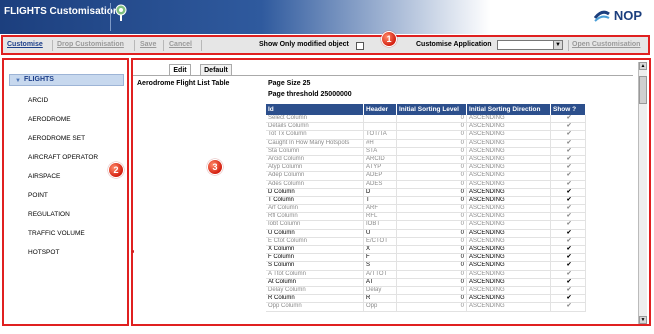  I want to click on table-row: Rfl Column RFL 0 ASCENDING ✔, so click(426, 217).